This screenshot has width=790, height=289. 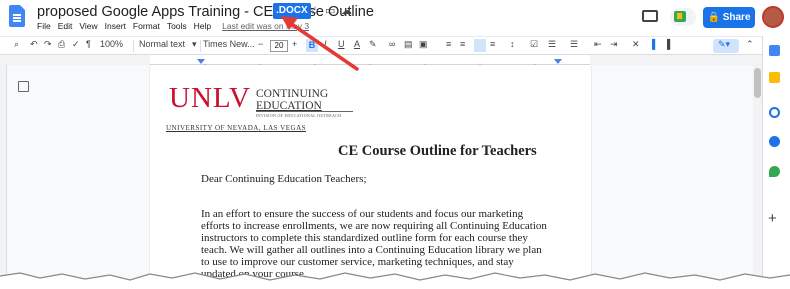 I want to click on menu-format: Format, so click(x=146, y=26).